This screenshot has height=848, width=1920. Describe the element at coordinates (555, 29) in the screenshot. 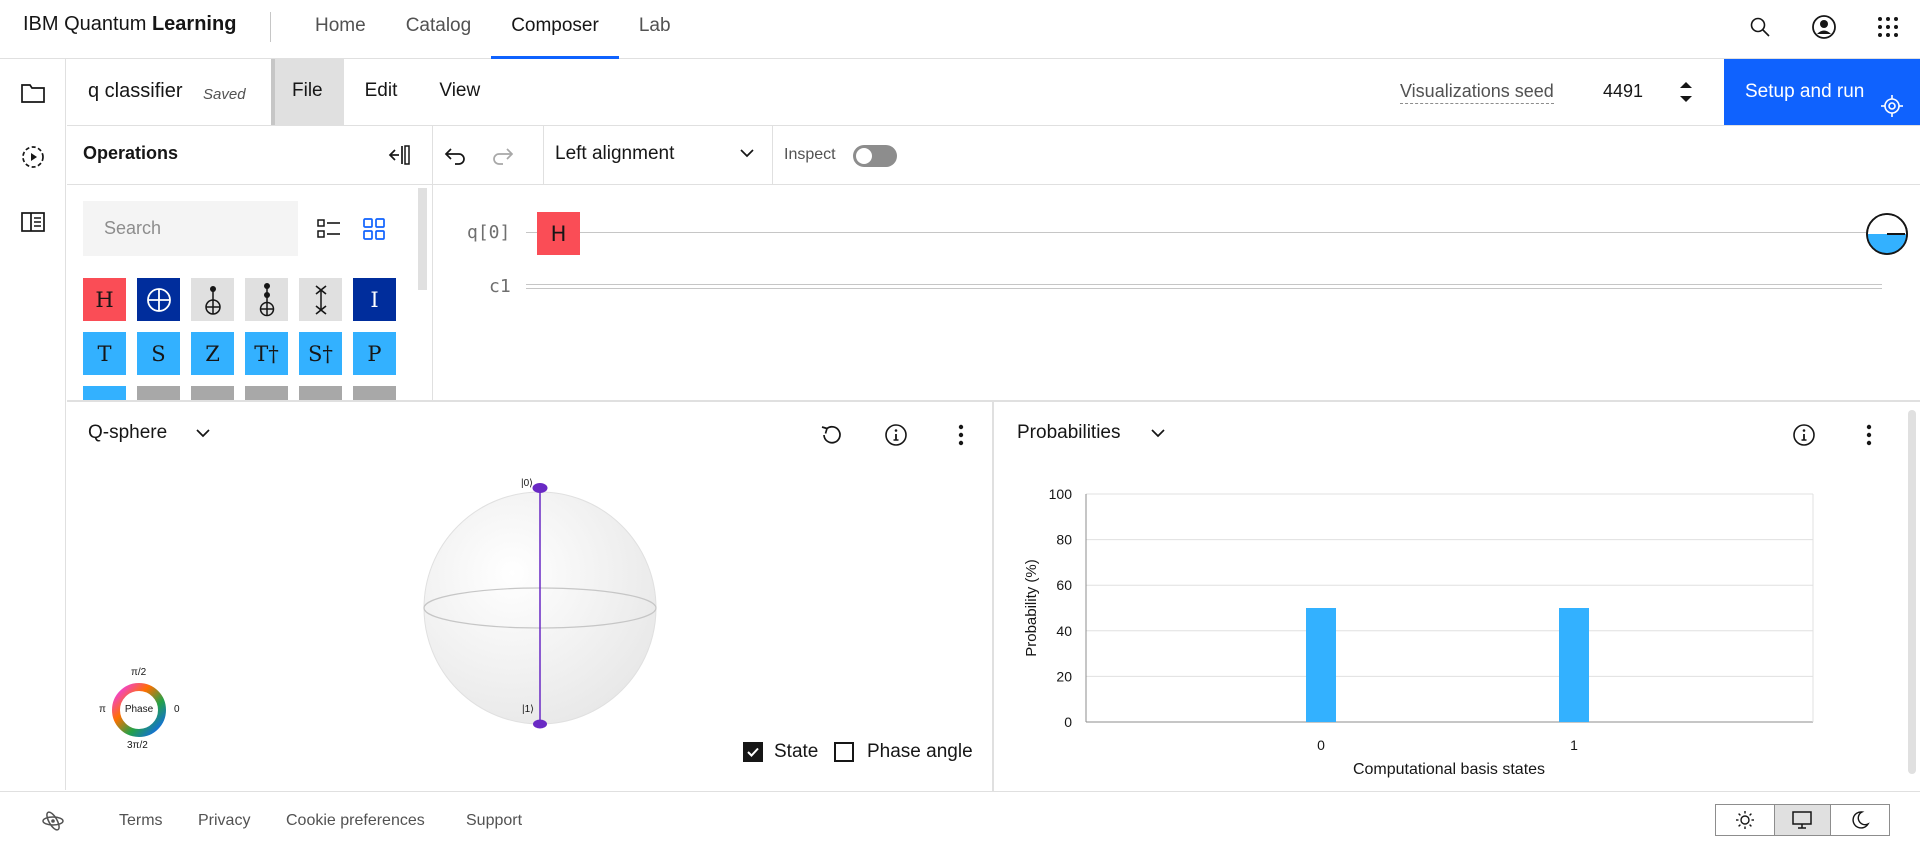

I see `nav-composer: Composer` at that location.